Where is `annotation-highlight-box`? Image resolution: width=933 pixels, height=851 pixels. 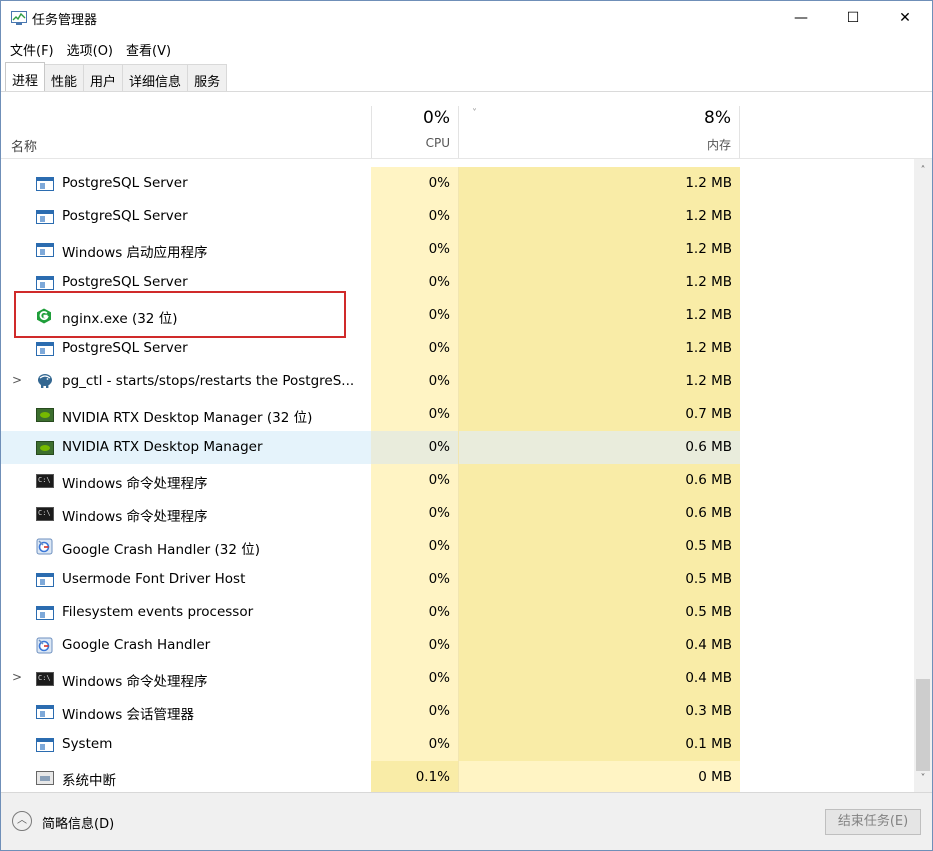 annotation-highlight-box is located at coordinates (180, 314).